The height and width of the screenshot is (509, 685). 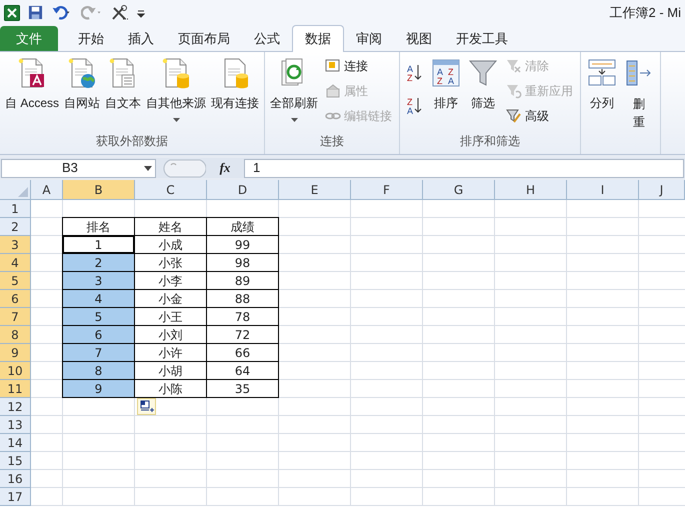 I want to click on ribbon-tab: 开发工具, so click(x=482, y=38).